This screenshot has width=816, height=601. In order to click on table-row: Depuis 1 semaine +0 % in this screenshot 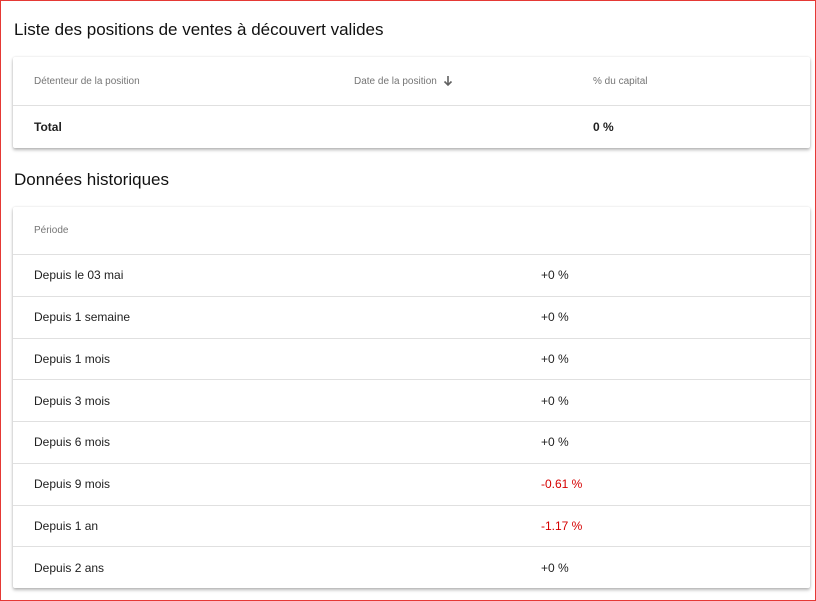, I will do `click(411, 318)`.